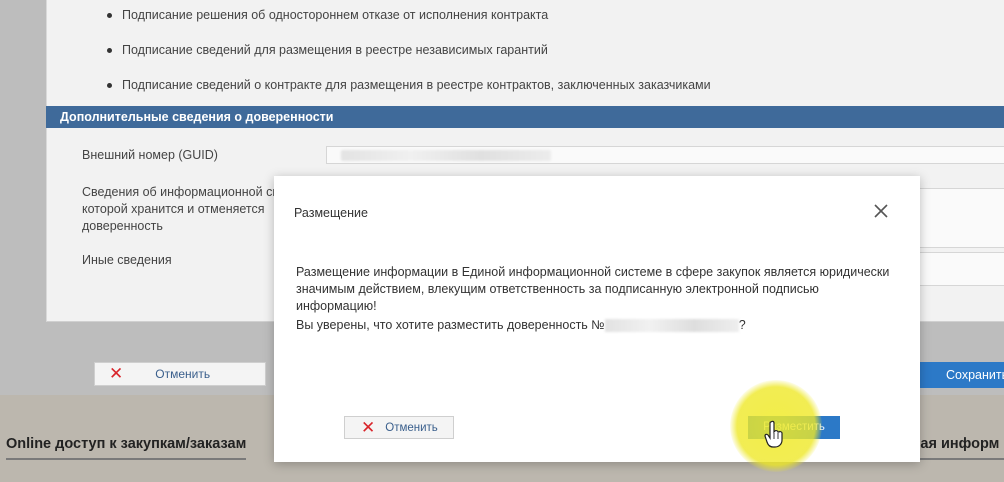  What do you see at coordinates (127, 260) in the screenshot?
I see `other-info-label: Иные сведения` at bounding box center [127, 260].